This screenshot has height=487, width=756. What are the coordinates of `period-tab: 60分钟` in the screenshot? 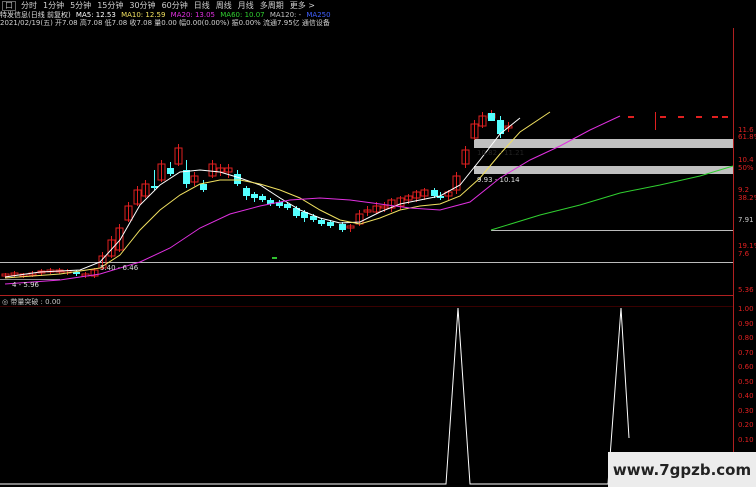 It's located at (175, 5).